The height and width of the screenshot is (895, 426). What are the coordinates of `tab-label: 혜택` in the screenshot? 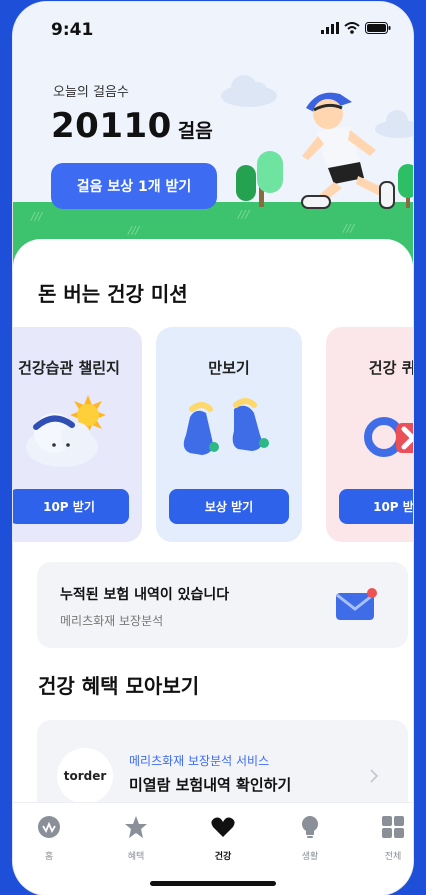 It's located at (136, 857).